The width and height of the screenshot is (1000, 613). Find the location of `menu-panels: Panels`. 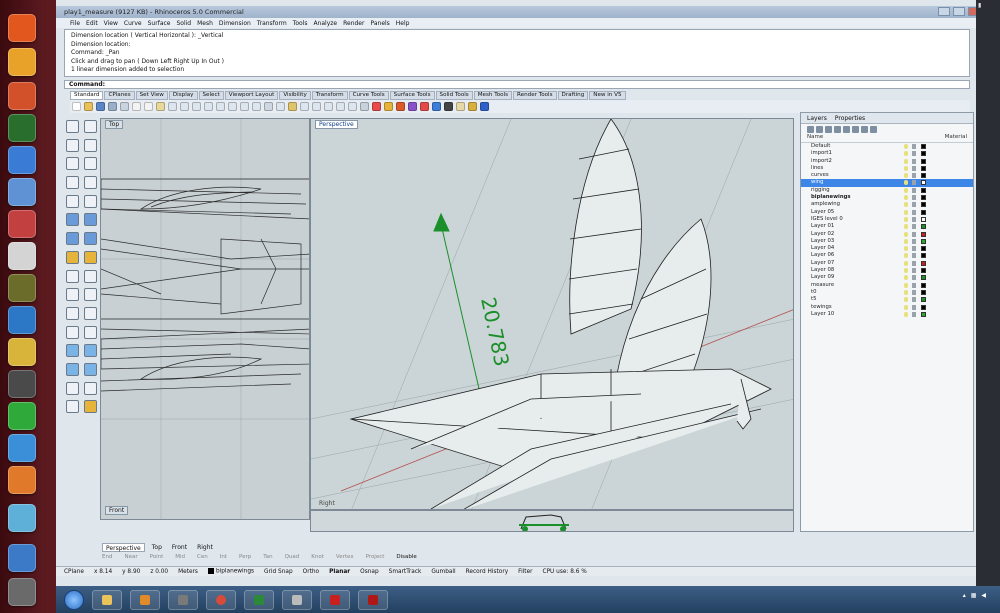

menu-panels: Panels is located at coordinates (379, 23).